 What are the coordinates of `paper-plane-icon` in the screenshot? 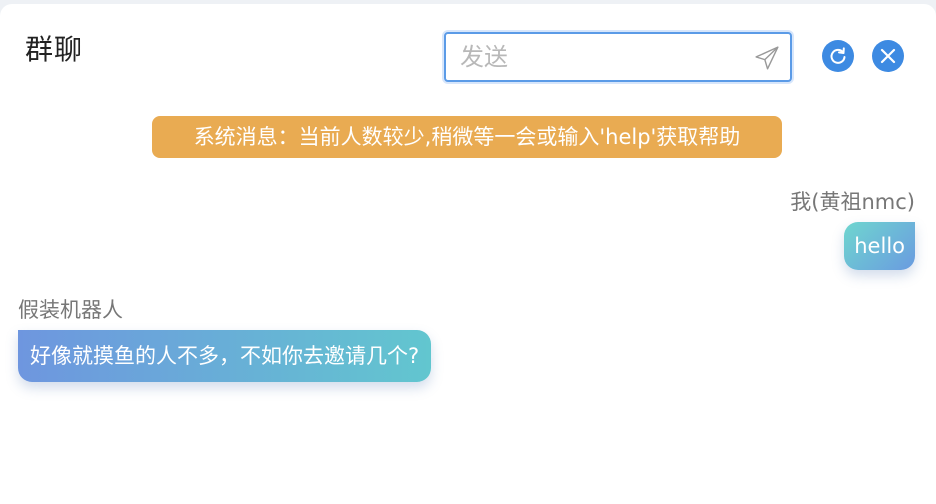 It's located at (767, 58).